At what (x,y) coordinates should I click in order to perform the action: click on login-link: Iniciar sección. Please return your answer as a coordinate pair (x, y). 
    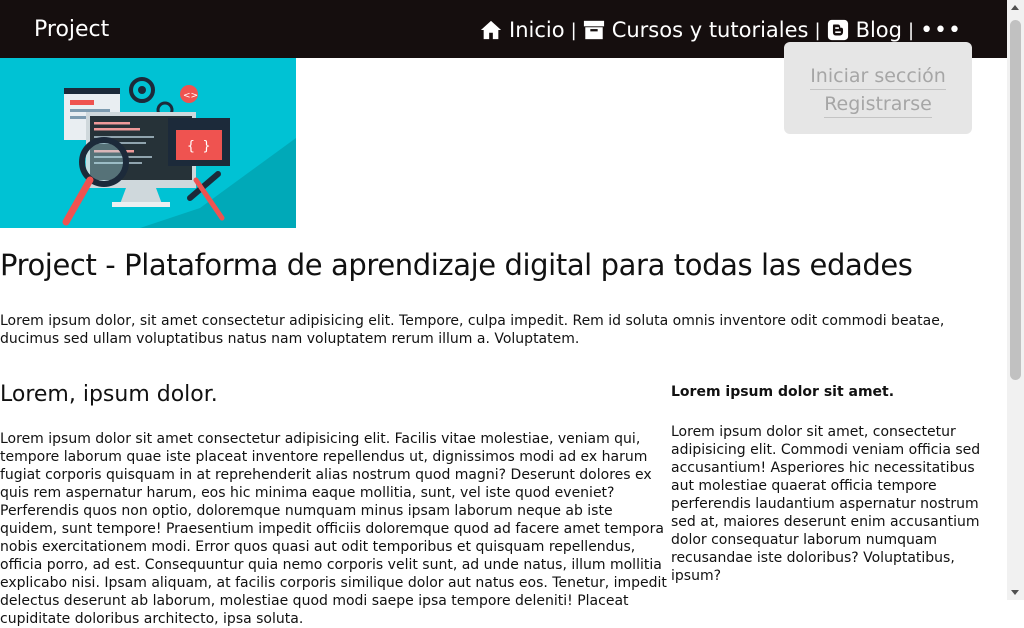
    Looking at the image, I should click on (878, 77).